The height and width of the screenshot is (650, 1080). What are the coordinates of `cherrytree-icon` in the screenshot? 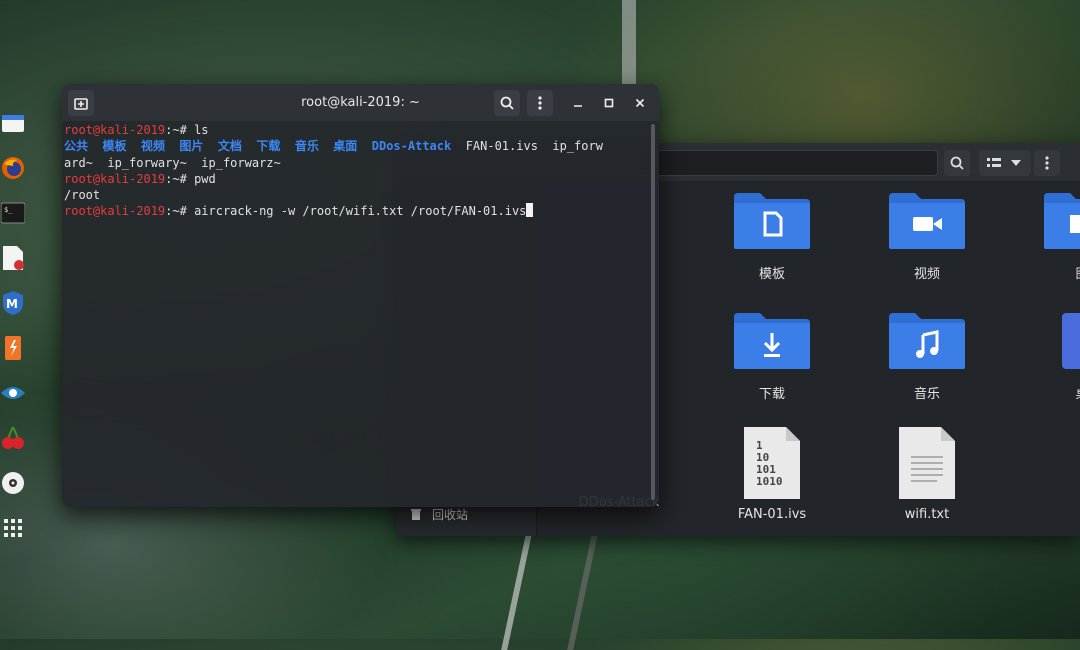 It's located at (13, 438).